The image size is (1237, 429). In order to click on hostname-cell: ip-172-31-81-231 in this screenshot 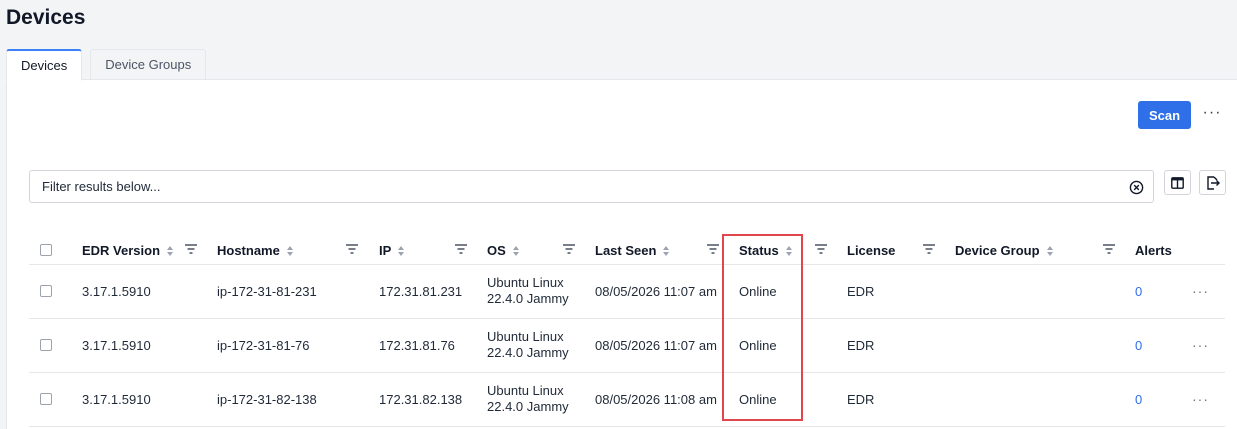, I will do `click(267, 291)`.